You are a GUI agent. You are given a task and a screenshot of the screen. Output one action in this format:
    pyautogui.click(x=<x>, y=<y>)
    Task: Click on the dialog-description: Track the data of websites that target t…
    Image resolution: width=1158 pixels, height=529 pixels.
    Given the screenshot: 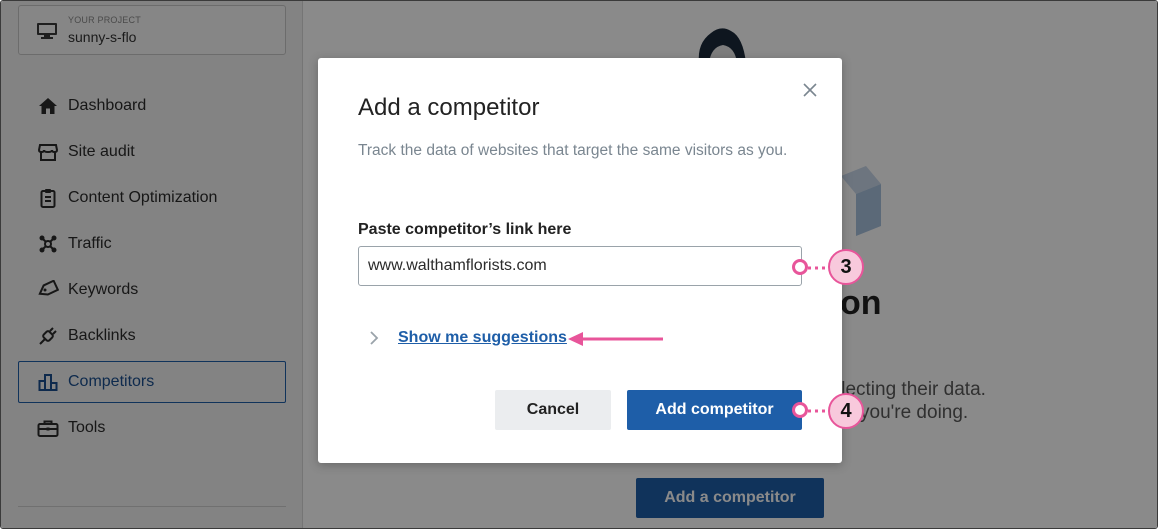 What is the action you would take?
    pyautogui.click(x=573, y=150)
    